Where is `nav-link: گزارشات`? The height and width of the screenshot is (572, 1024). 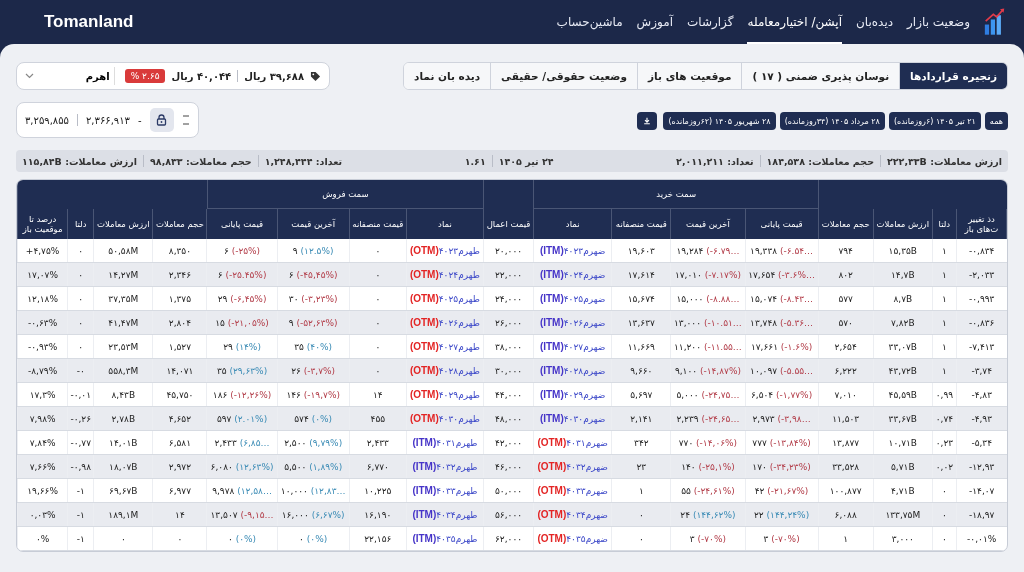 nav-link: گزارشات is located at coordinates (710, 22).